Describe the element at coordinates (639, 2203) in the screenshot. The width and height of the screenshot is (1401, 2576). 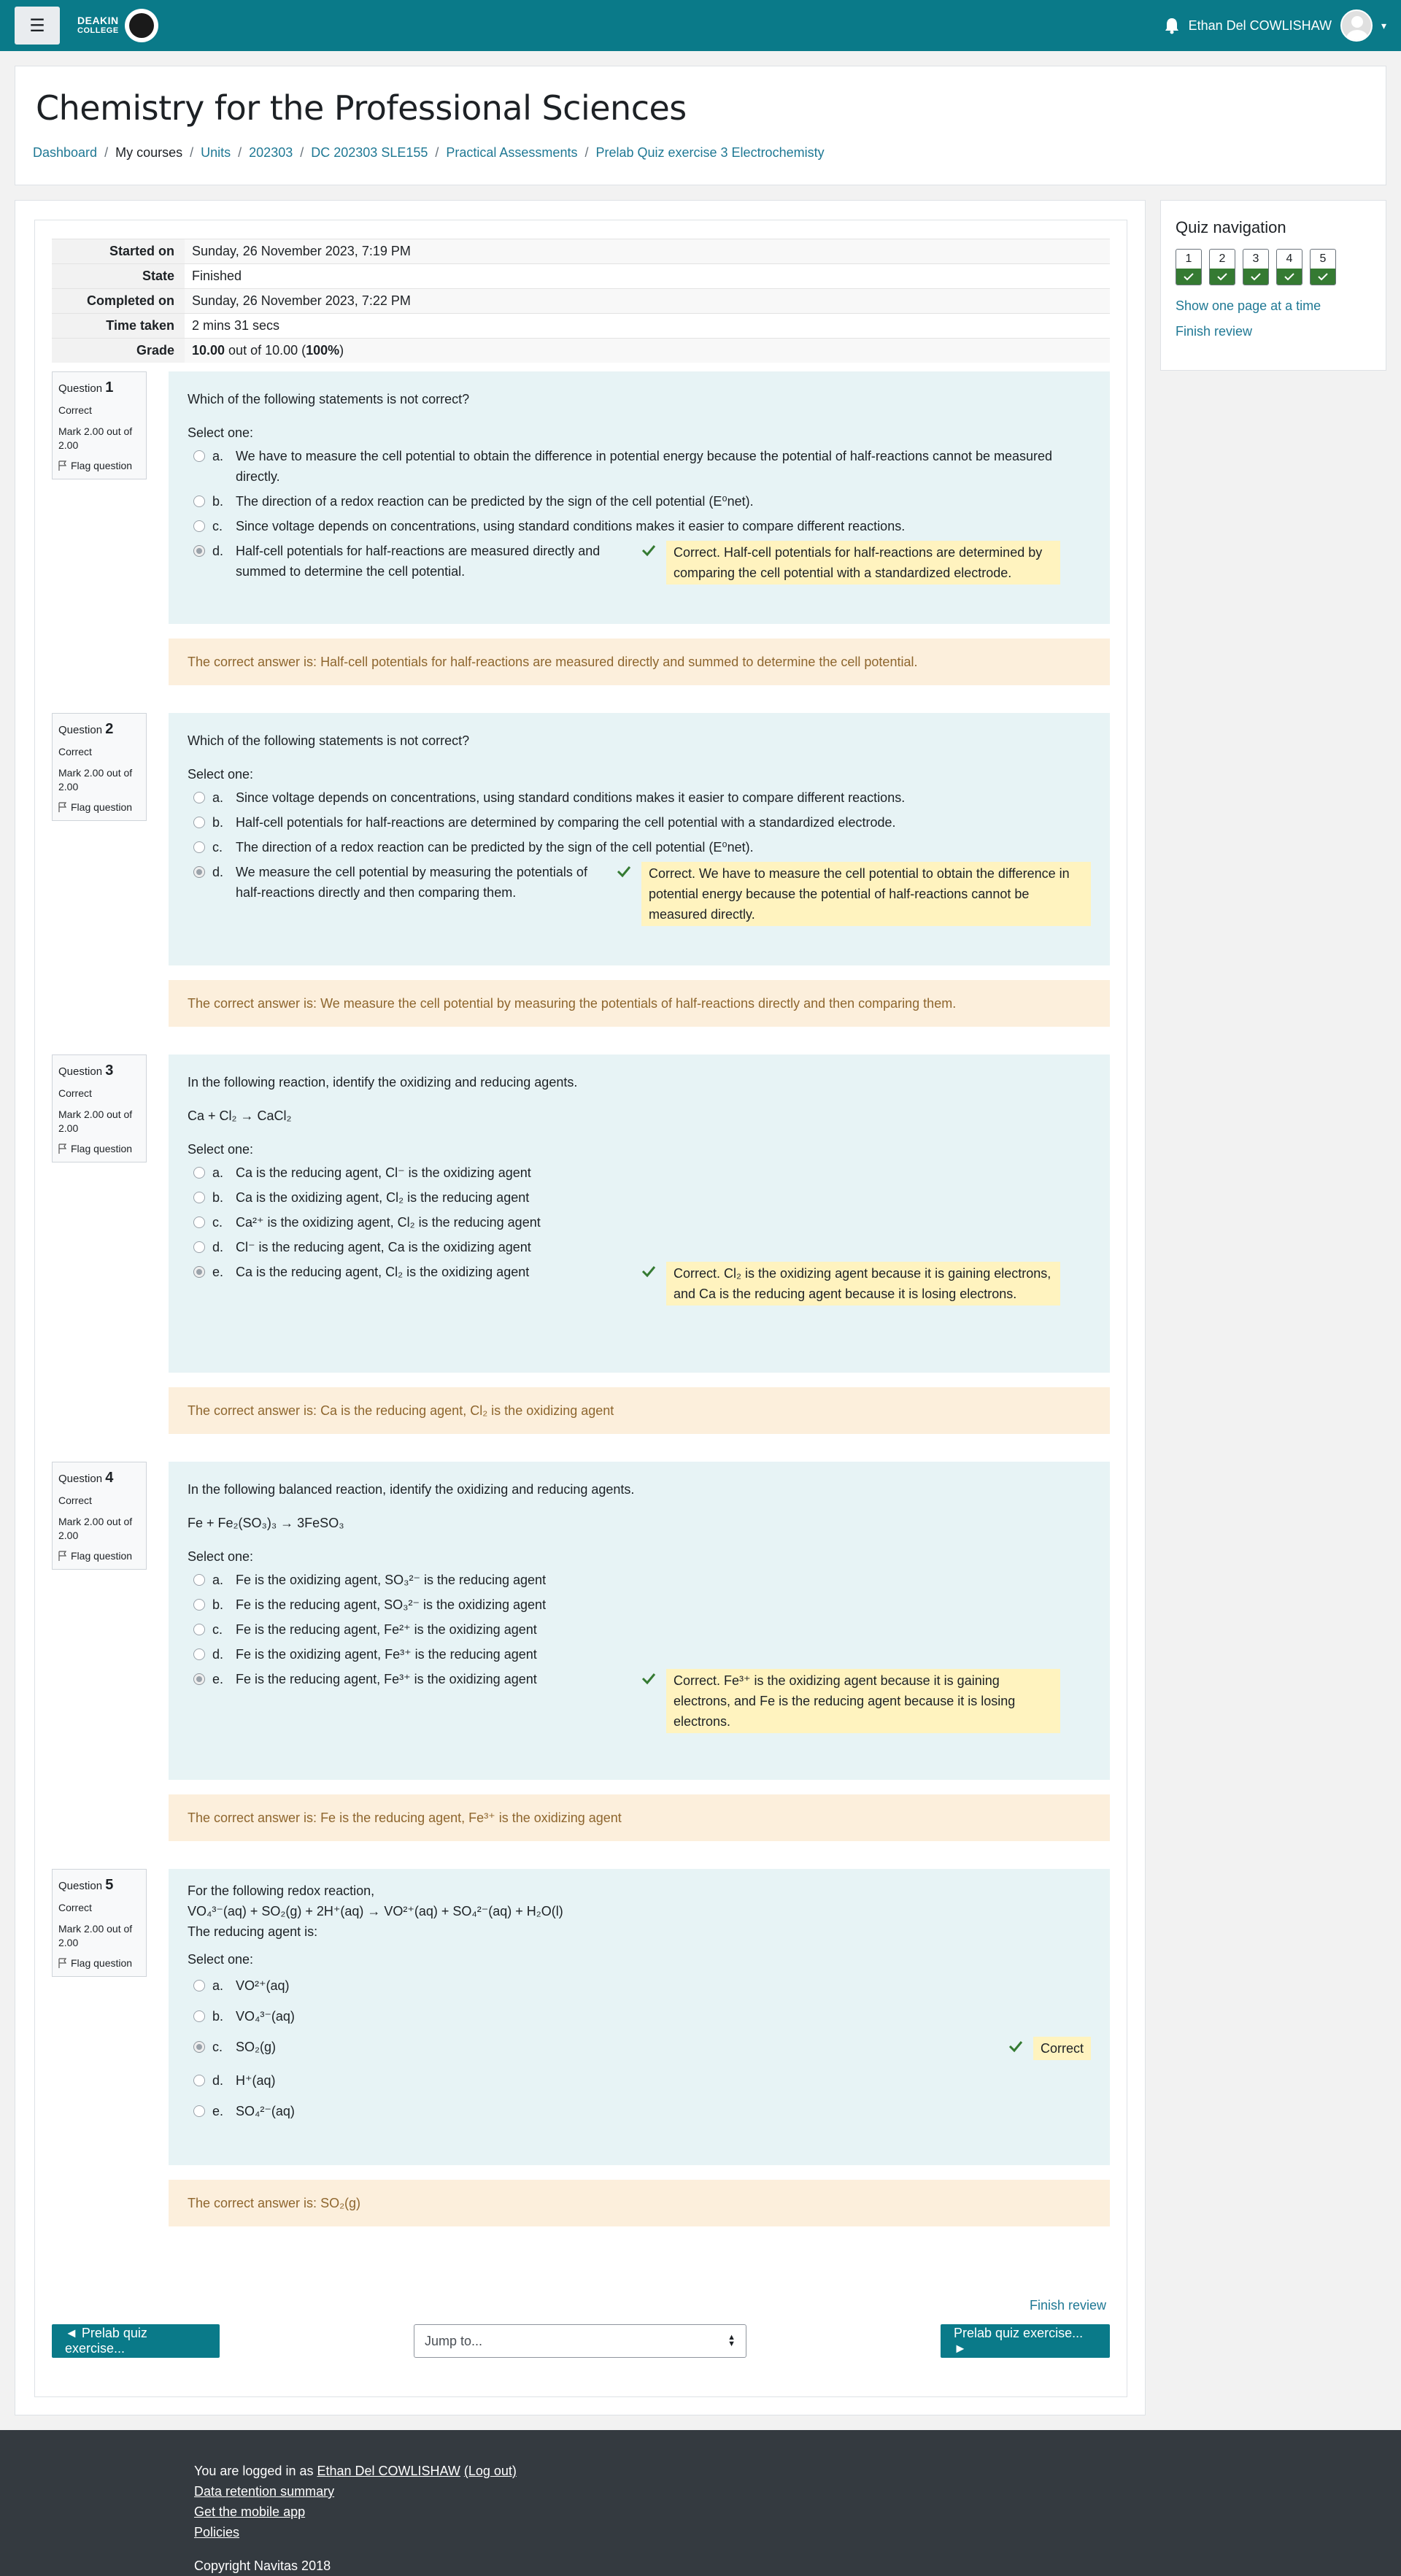
I see `correct-answer-feedback: The correct answer is: SO₂(g)` at that location.